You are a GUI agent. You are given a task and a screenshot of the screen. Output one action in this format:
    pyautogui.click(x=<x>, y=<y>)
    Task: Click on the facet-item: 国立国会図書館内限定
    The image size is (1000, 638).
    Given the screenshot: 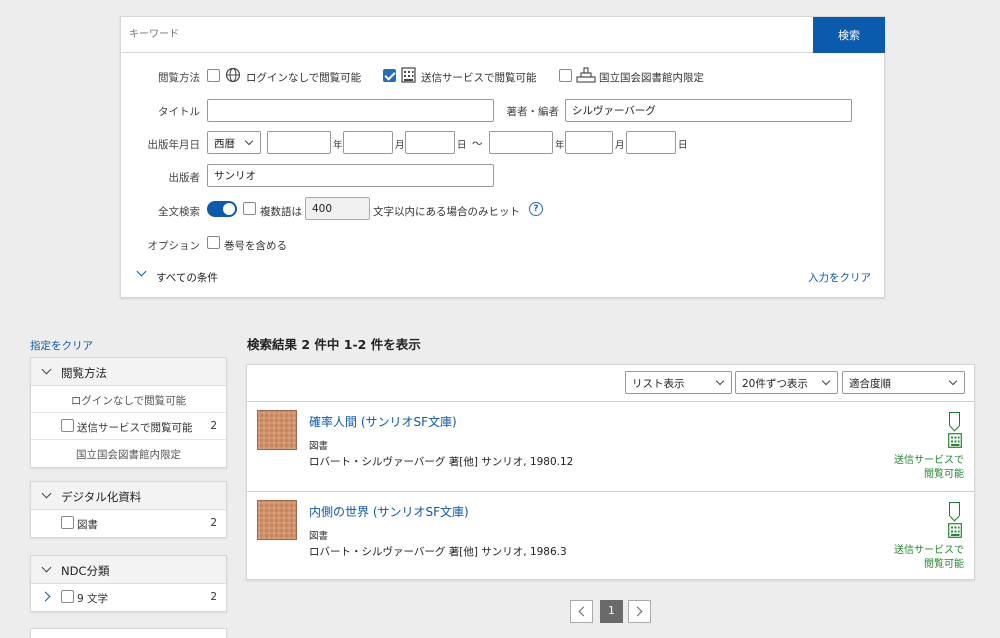 What is the action you would take?
    pyautogui.click(x=128, y=453)
    